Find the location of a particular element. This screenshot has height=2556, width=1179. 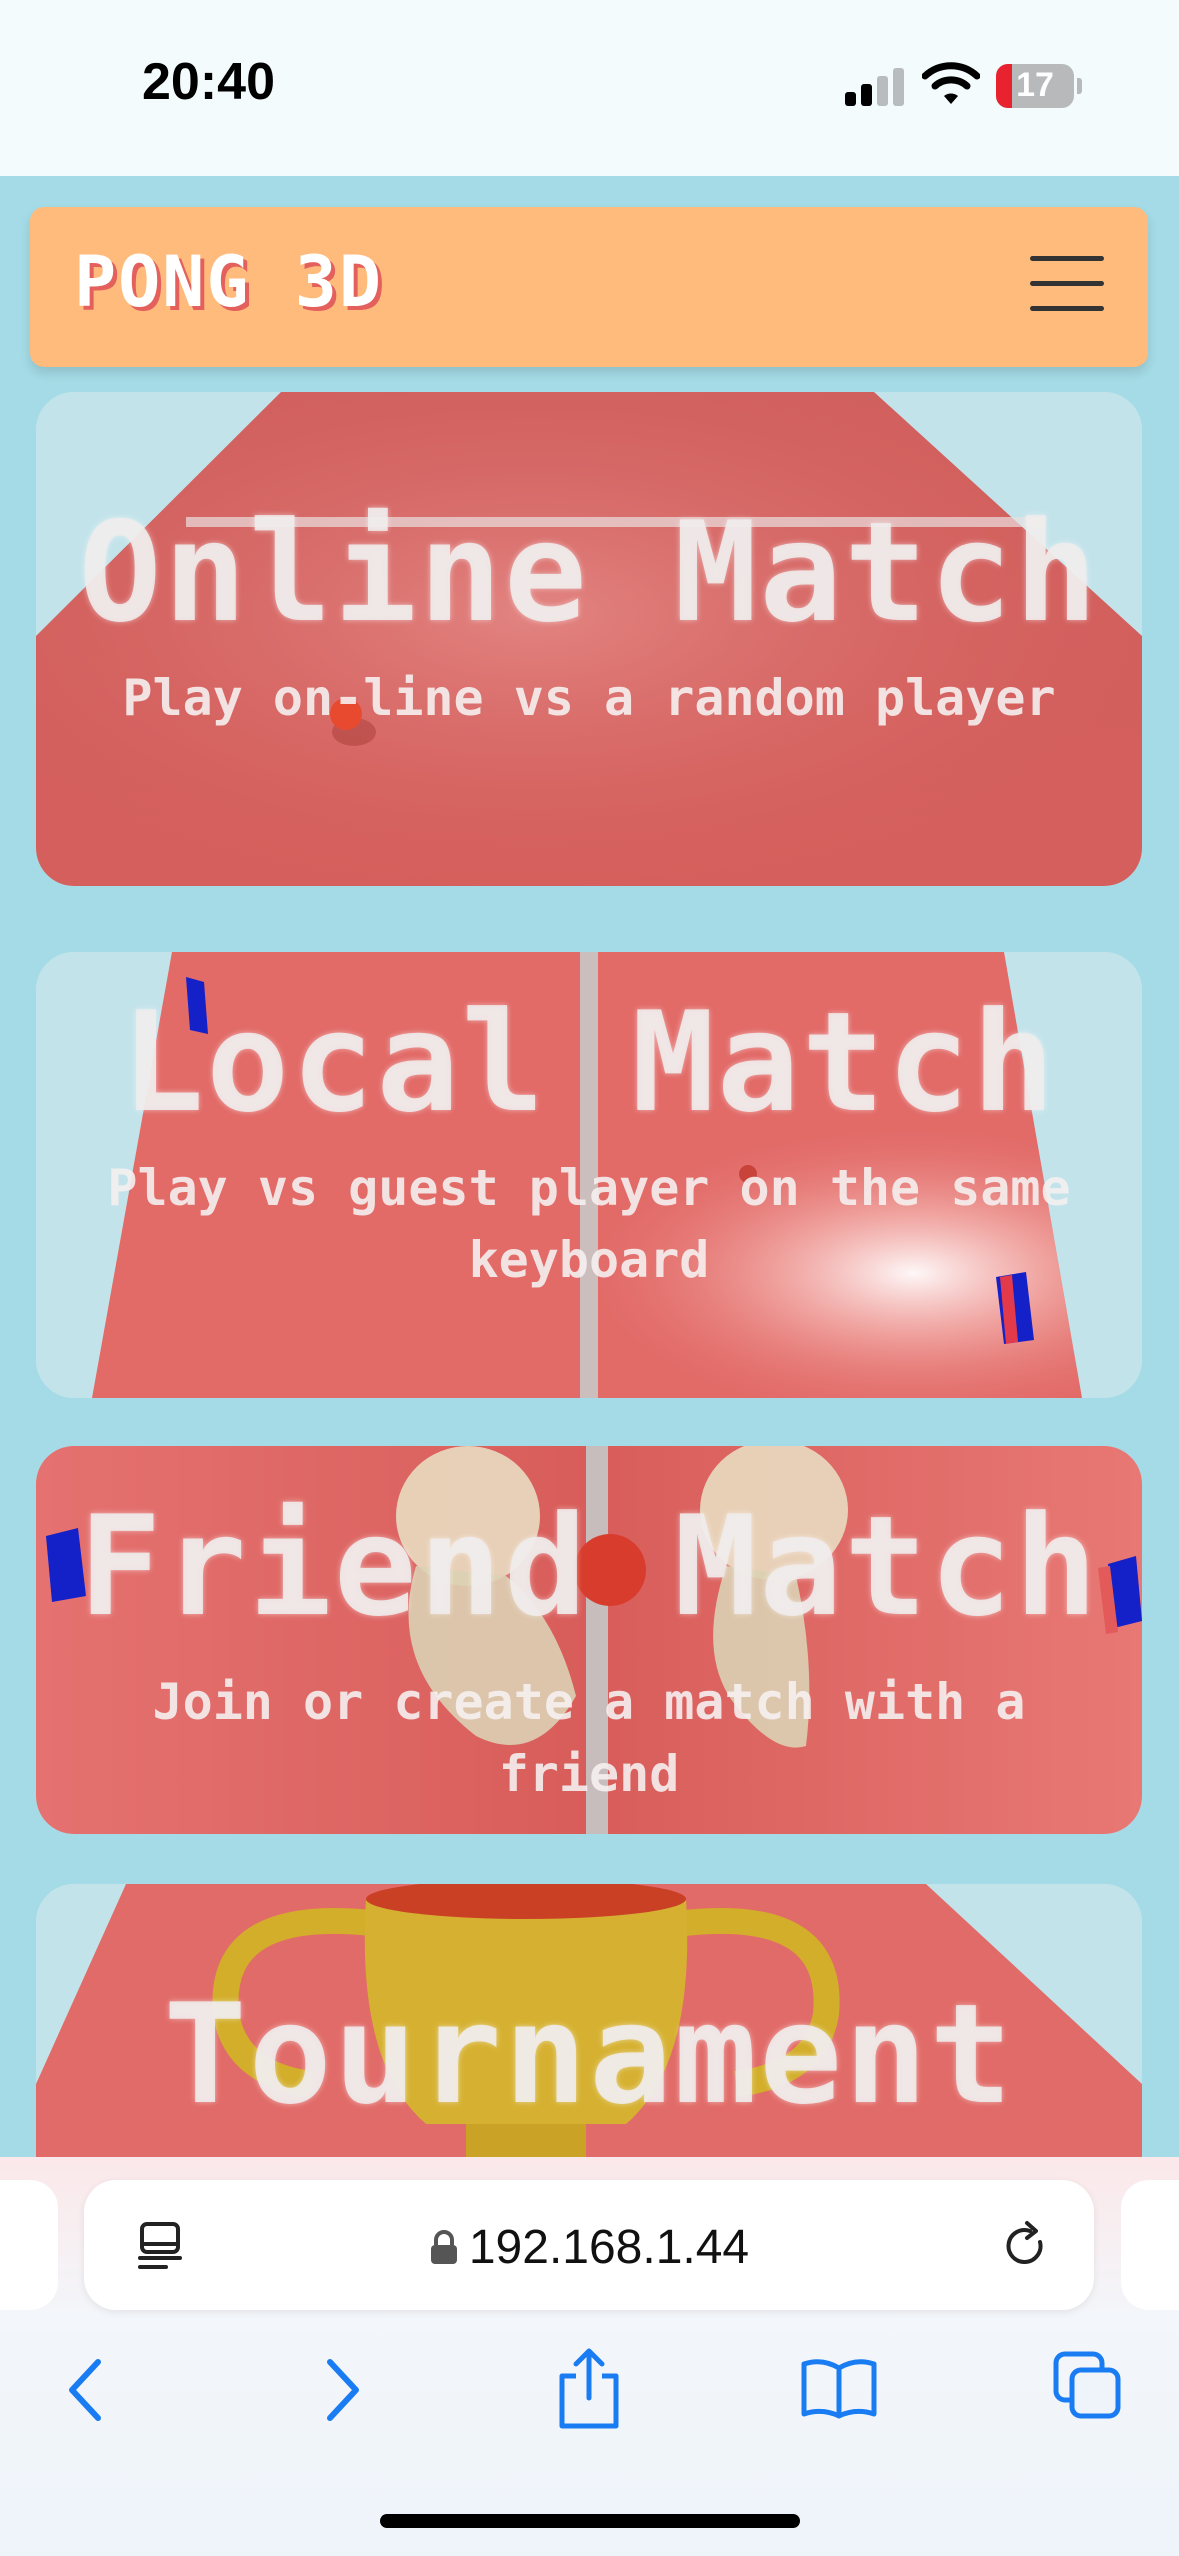

address-bar: 192.168.1.44 is located at coordinates (589, 2245).